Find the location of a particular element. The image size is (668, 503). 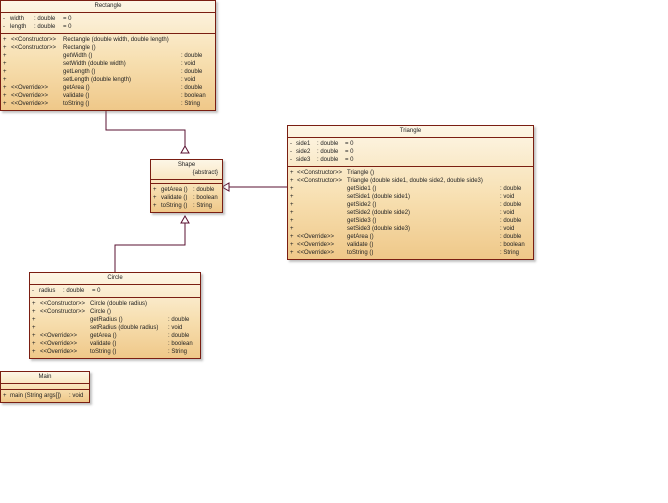

operation-row: + toString (): String is located at coordinates (186, 206).